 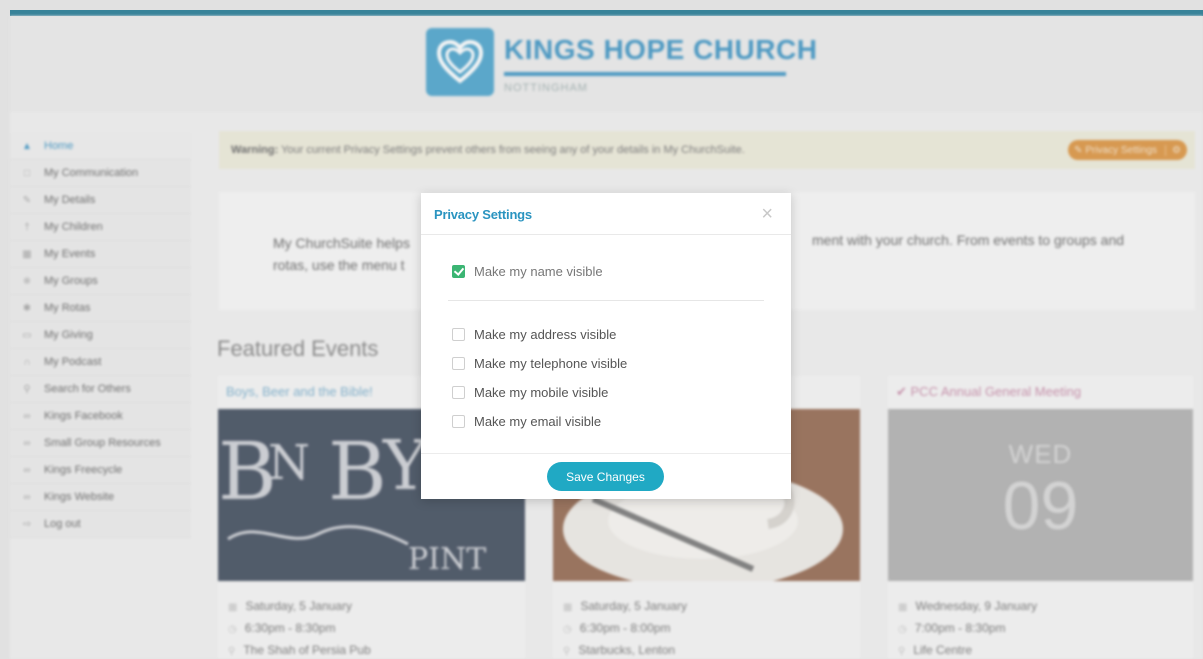 I want to click on checkbox-name-visible, so click(x=458, y=271).